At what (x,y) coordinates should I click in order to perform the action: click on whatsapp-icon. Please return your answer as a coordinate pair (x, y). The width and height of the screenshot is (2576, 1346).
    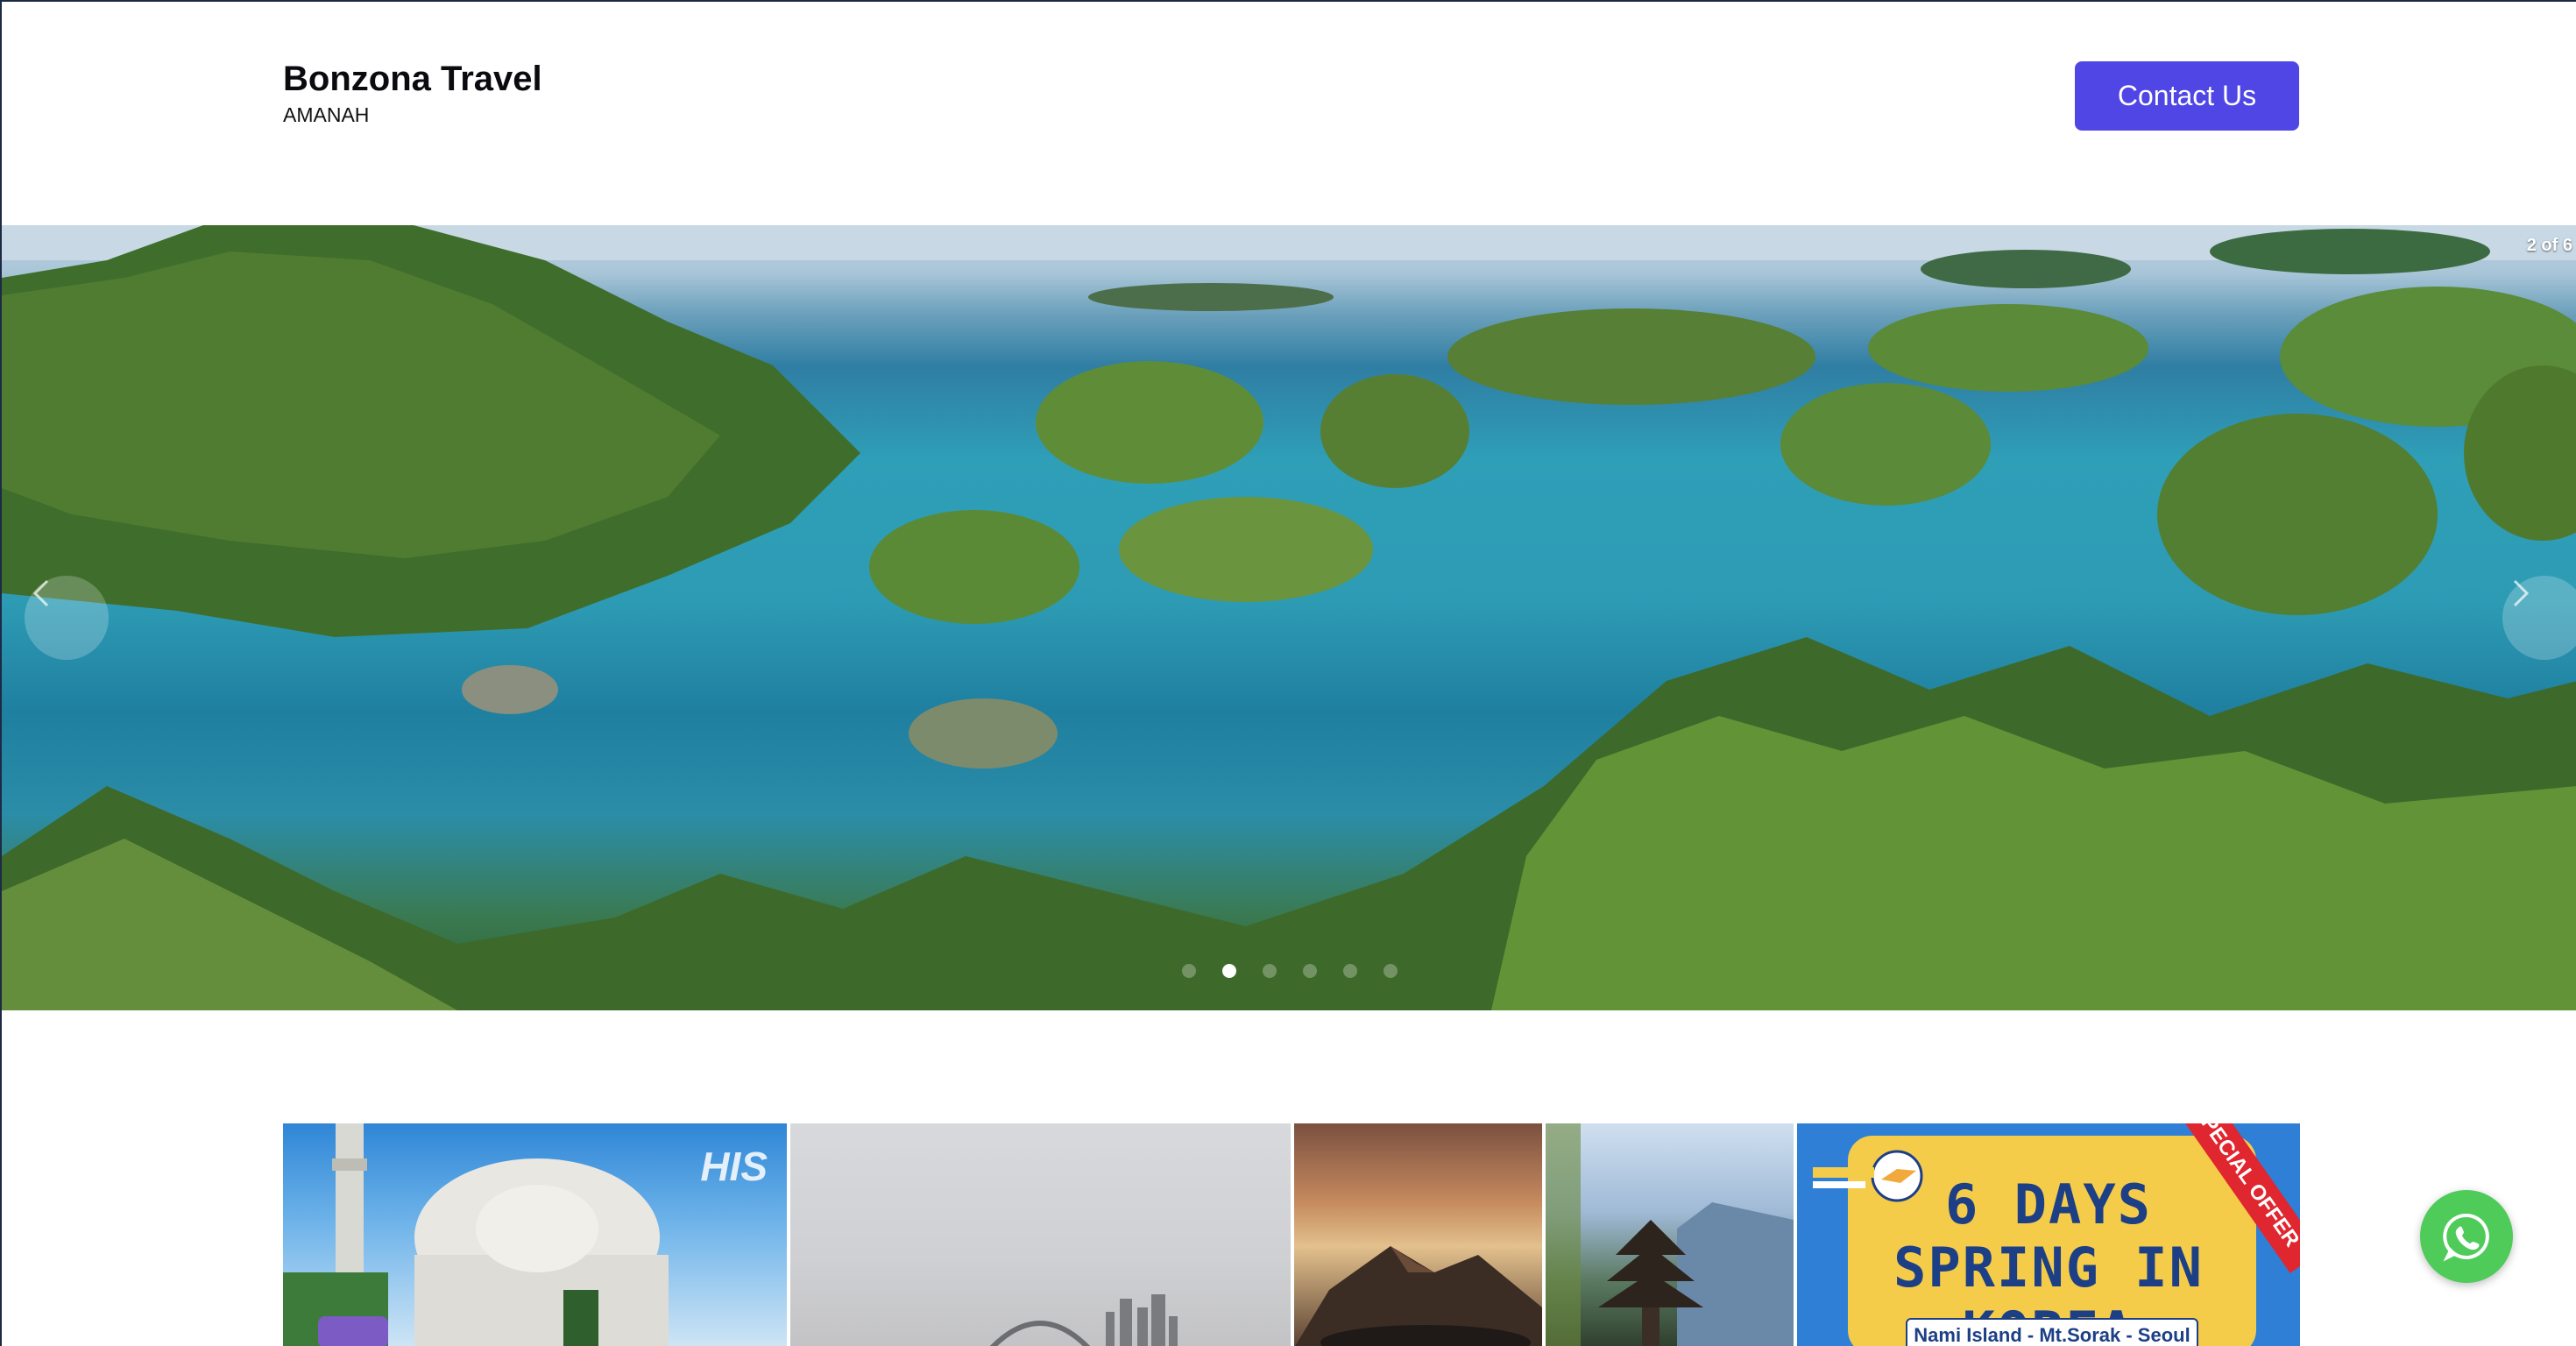
    Looking at the image, I should click on (2466, 1237).